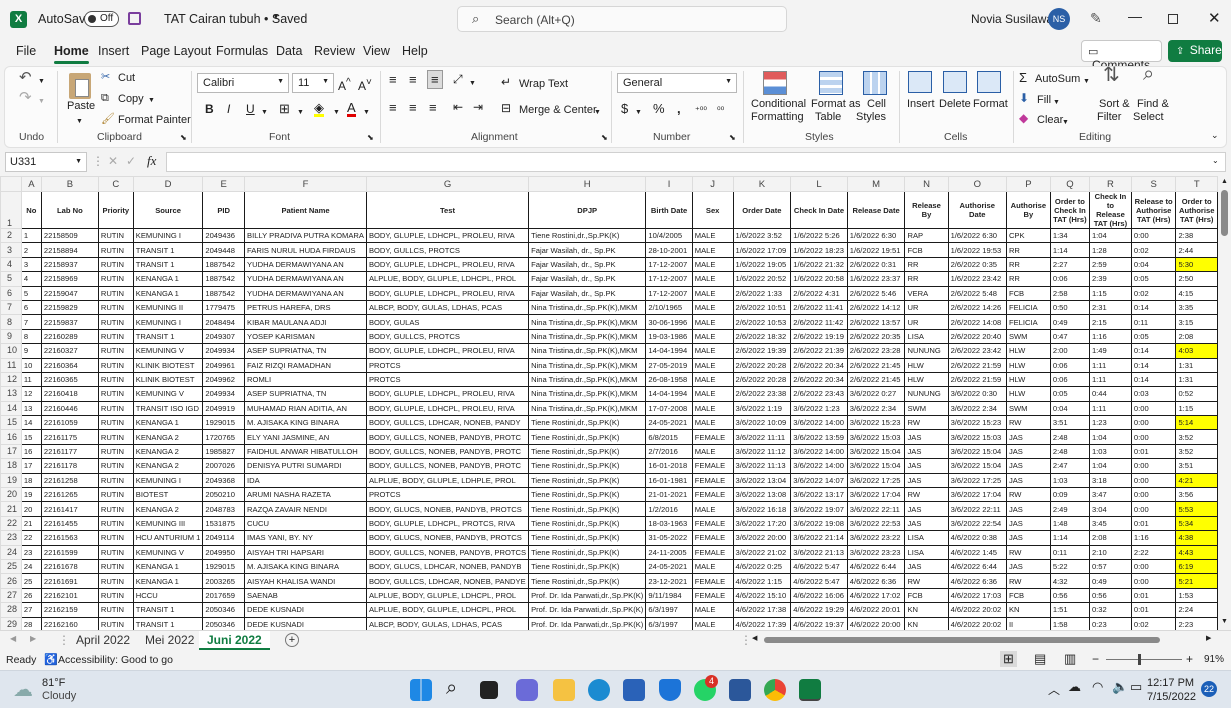 The width and height of the screenshot is (1231, 708). Describe the element at coordinates (1153, 279) in the screenshot. I see `table-cell: 0:05` at that location.